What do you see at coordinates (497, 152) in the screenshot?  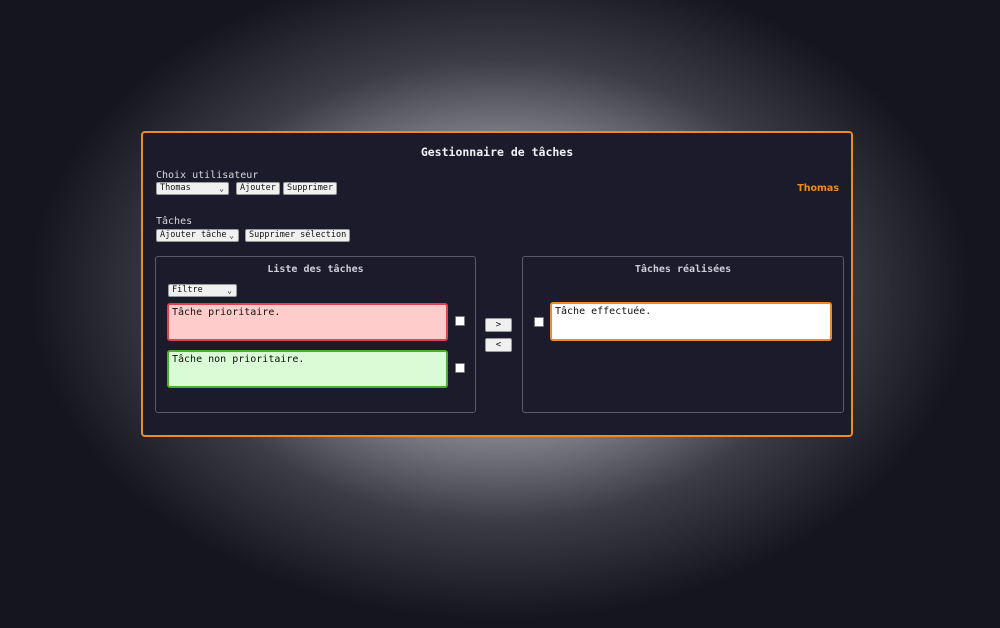 I see `app-title: Gestionnaire de tâches` at bounding box center [497, 152].